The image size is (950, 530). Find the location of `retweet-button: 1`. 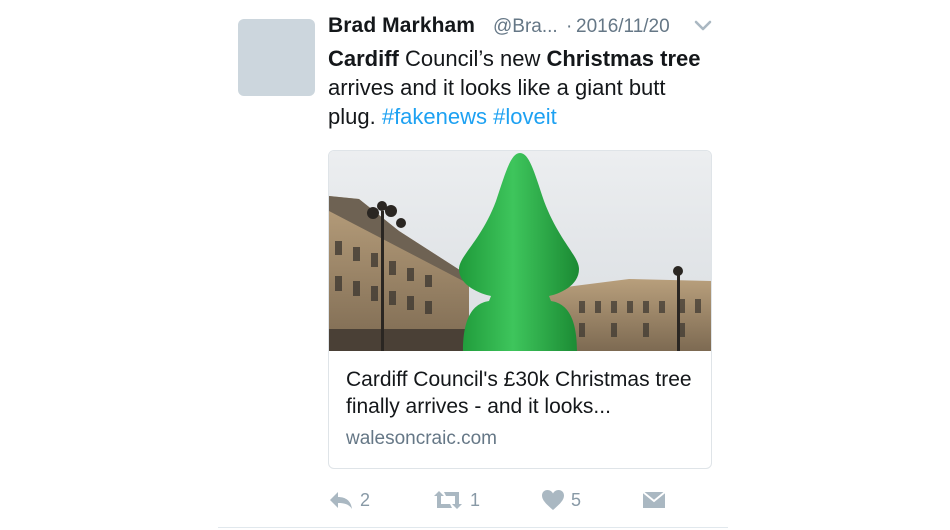

retweet-button: 1 is located at coordinates (456, 500).